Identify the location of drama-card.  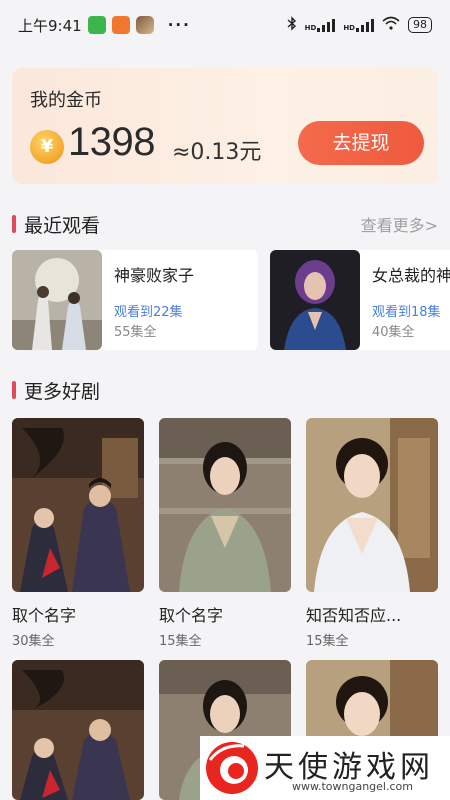
(78, 730).